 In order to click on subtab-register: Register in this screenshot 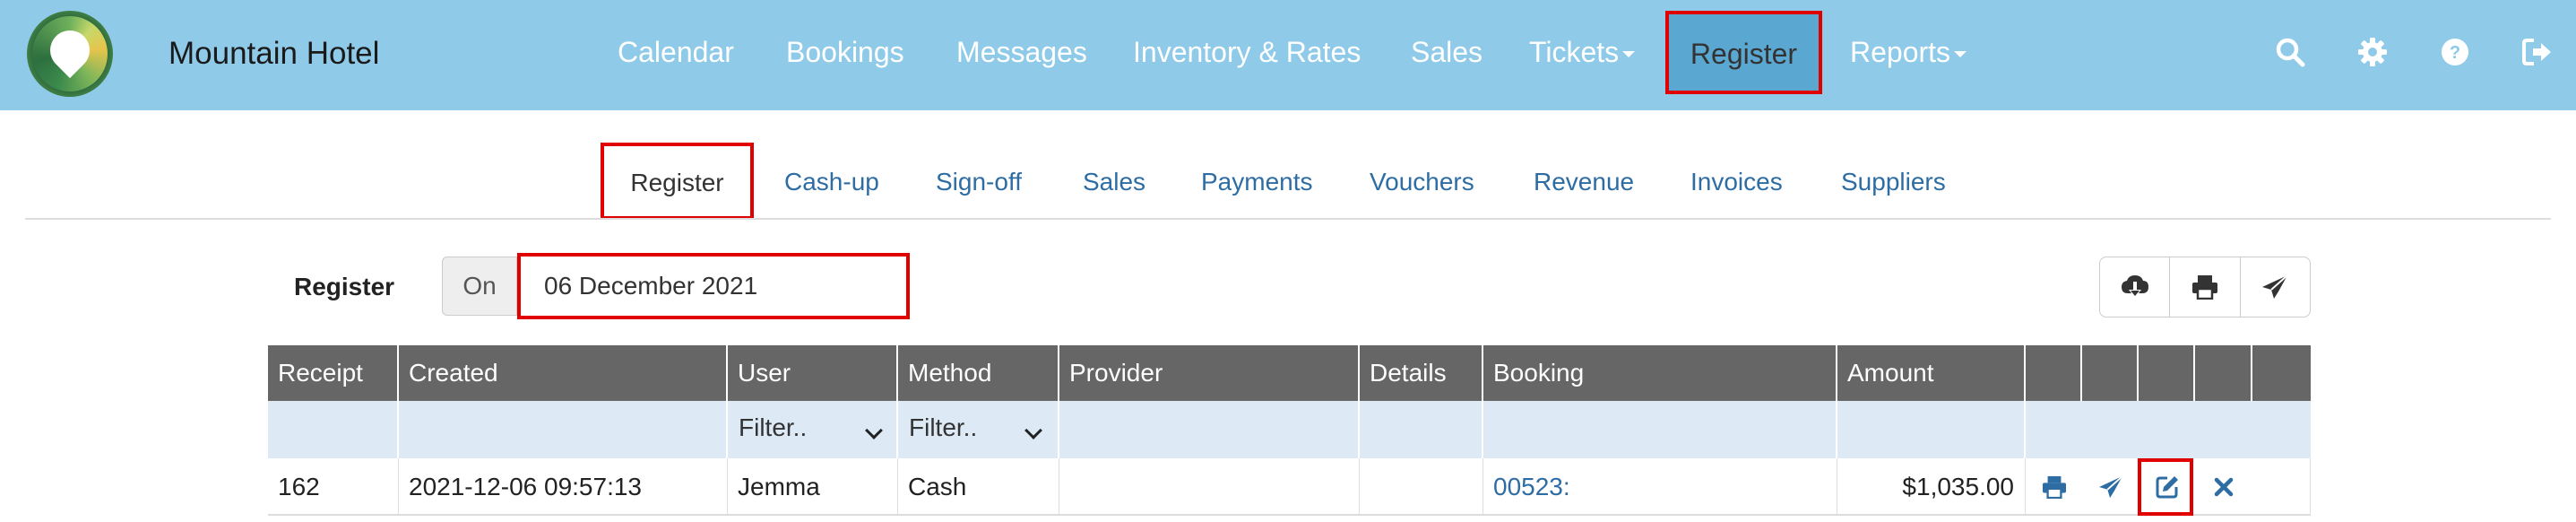, I will do `click(677, 182)`.